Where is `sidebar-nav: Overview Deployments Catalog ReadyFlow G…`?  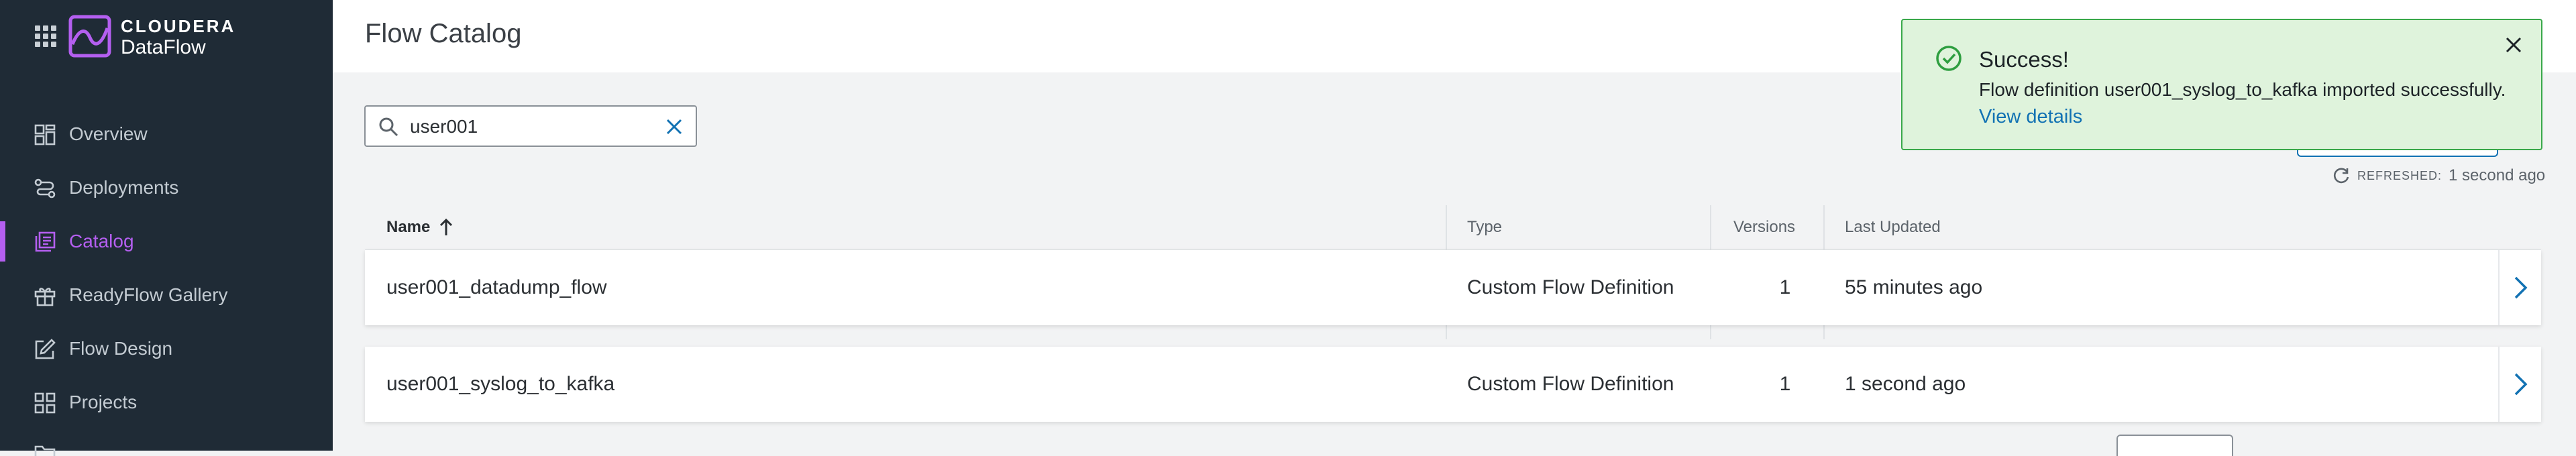
sidebar-nav: Overview Deployments Catalog ReadyFlow G… is located at coordinates (166, 281).